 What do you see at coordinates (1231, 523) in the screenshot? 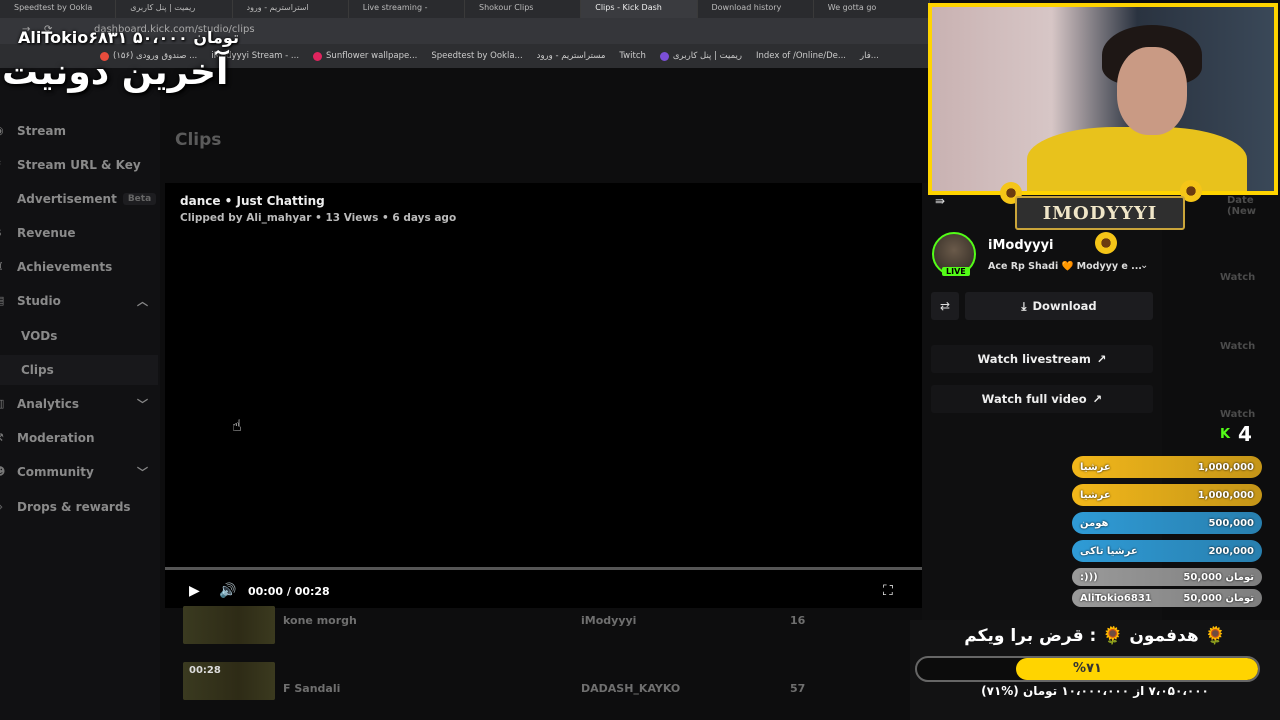
I see `leaderboard-amount: 500,000` at bounding box center [1231, 523].